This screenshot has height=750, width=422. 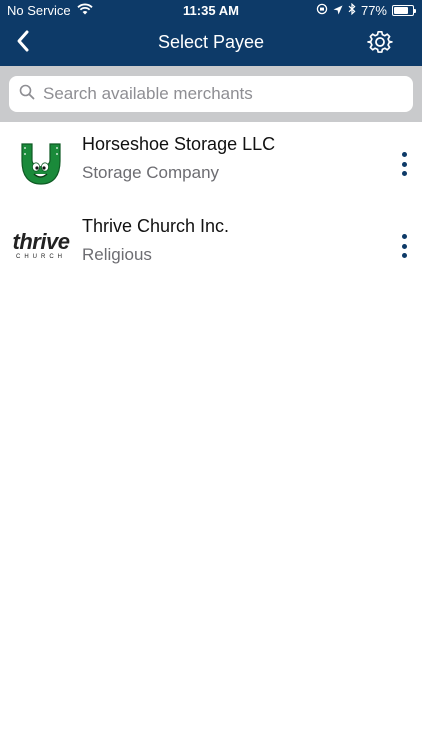 I want to click on thrive-logo-mark: thrive CHURCH, so click(x=41, y=244).